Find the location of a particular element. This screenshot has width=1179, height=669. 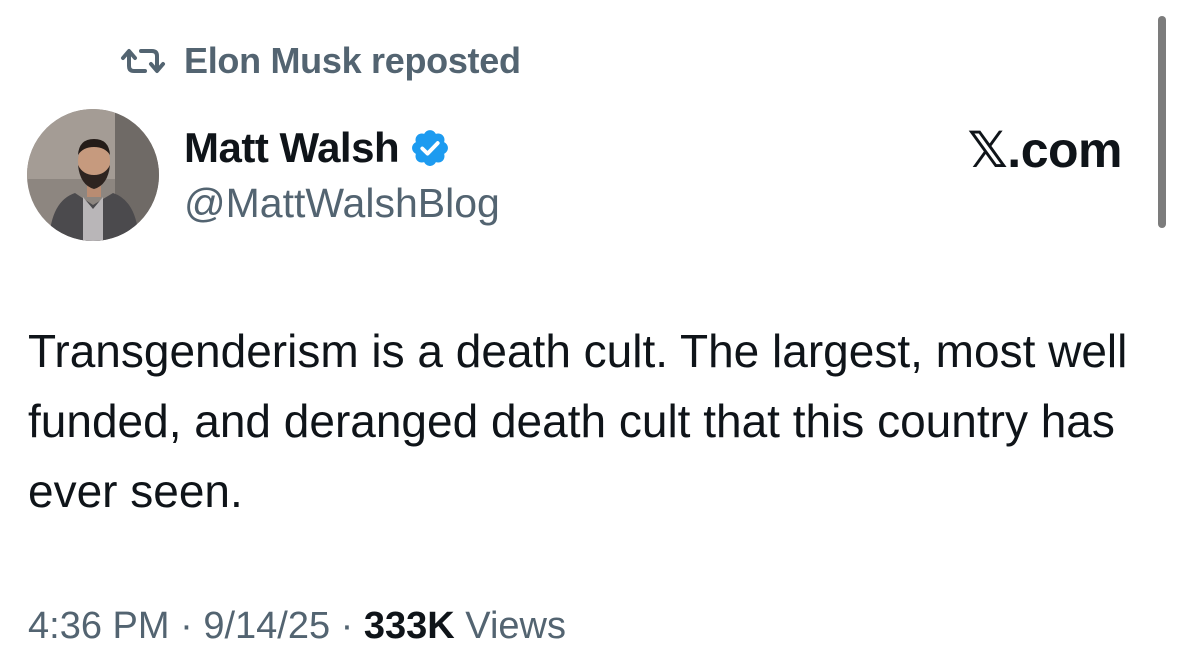

x-com-brand: 𝕏.com is located at coordinates (1045, 150).